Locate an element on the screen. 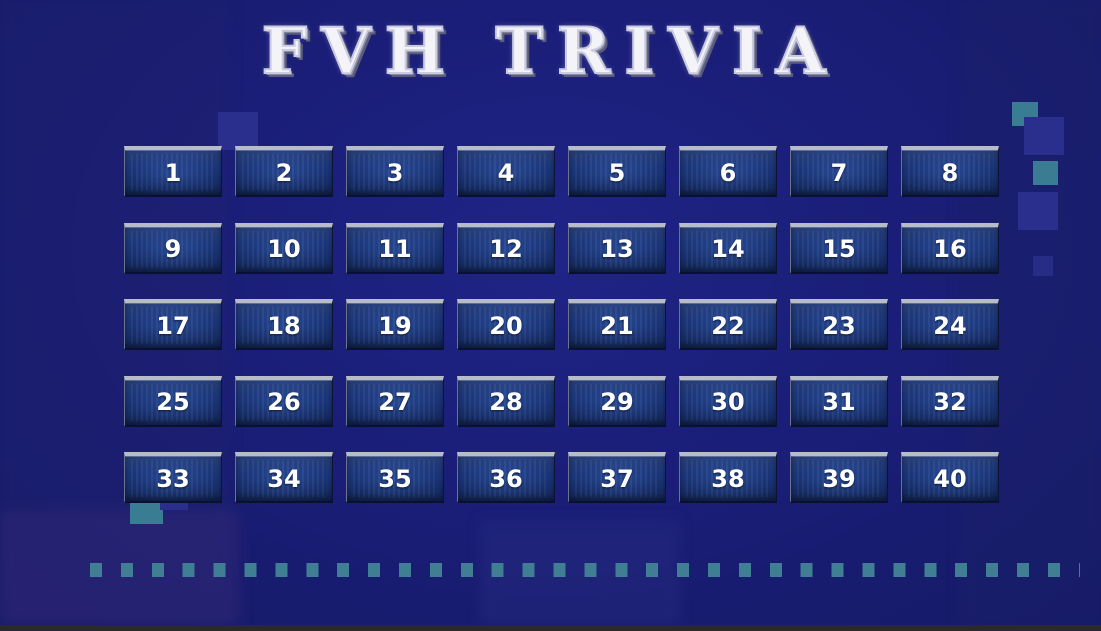 This screenshot has width=1101, height=631. question-tile-number: 28 is located at coordinates (506, 402).